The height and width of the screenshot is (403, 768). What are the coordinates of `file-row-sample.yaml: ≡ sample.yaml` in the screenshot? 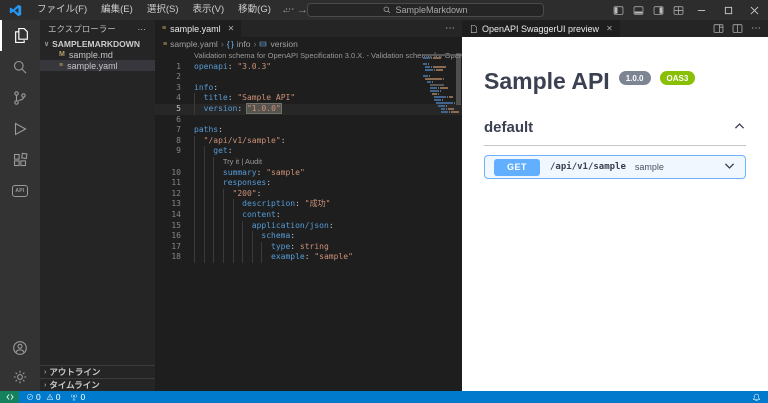 It's located at (97, 65).